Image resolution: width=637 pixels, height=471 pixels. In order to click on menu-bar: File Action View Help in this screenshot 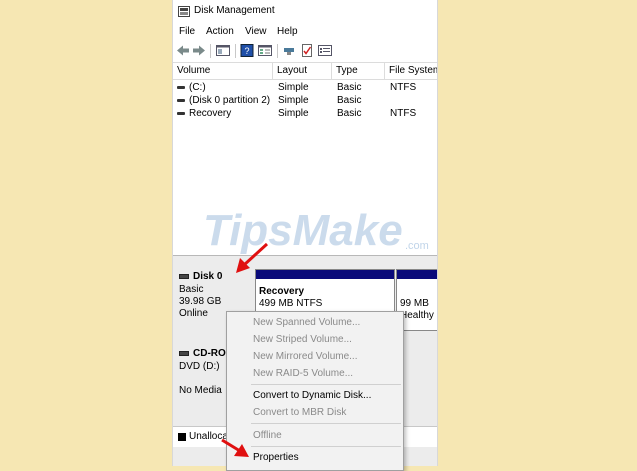, I will do `click(305, 31)`.